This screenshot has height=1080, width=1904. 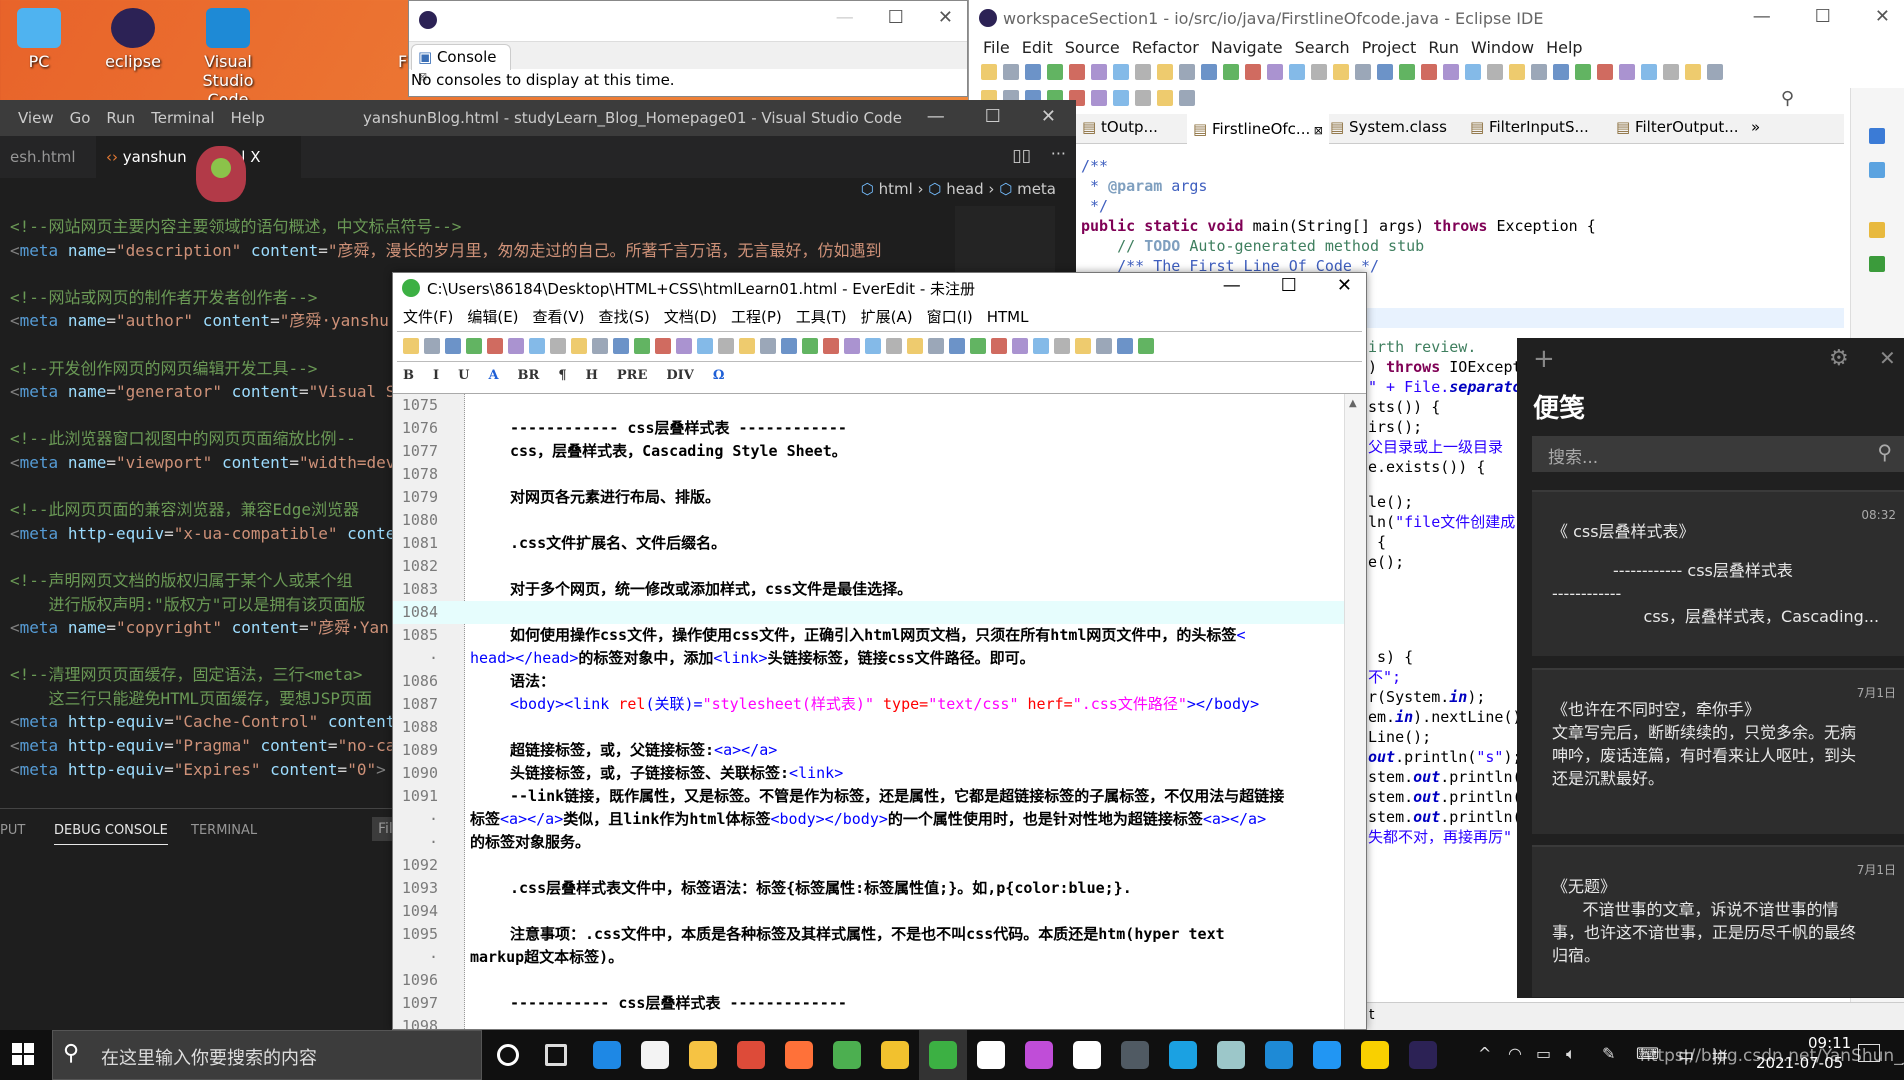 I want to click on desktop-icon-pc: PC, so click(x=42, y=39).